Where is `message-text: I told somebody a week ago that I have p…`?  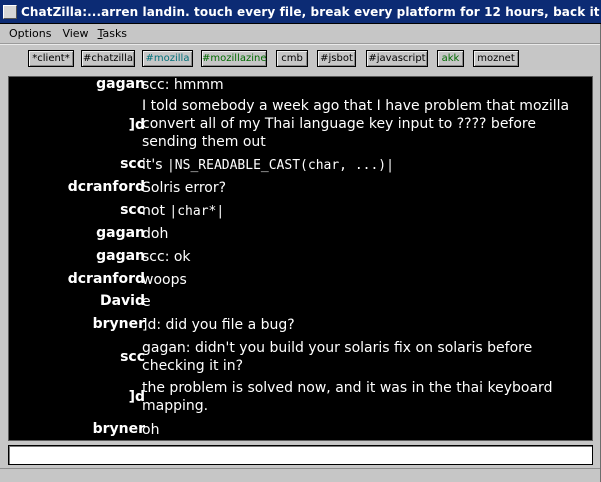
message-text: I told somebody a week ago that I have p… is located at coordinates (356, 124).